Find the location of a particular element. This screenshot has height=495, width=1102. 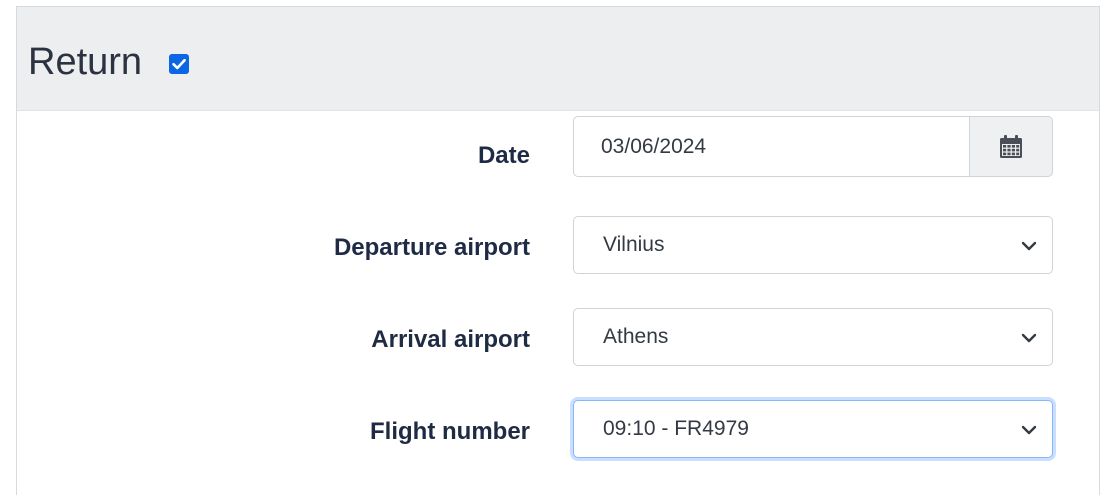

flight-number-select: 09:10 - FR4979 is located at coordinates (813, 429).